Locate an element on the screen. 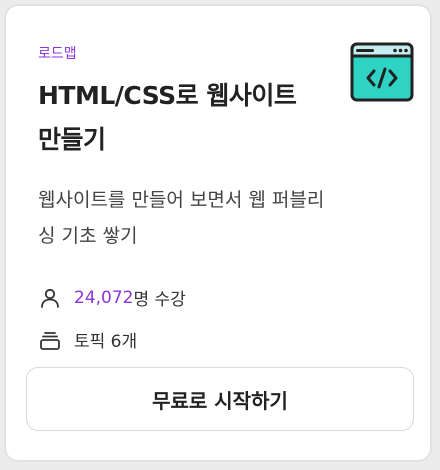 The height and width of the screenshot is (470, 440). student-count-suffix: 명 수강 is located at coordinates (159, 300).